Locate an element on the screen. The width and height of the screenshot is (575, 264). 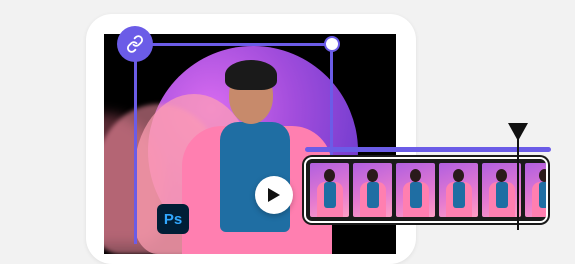
subject-hair is located at coordinates (251, 75).